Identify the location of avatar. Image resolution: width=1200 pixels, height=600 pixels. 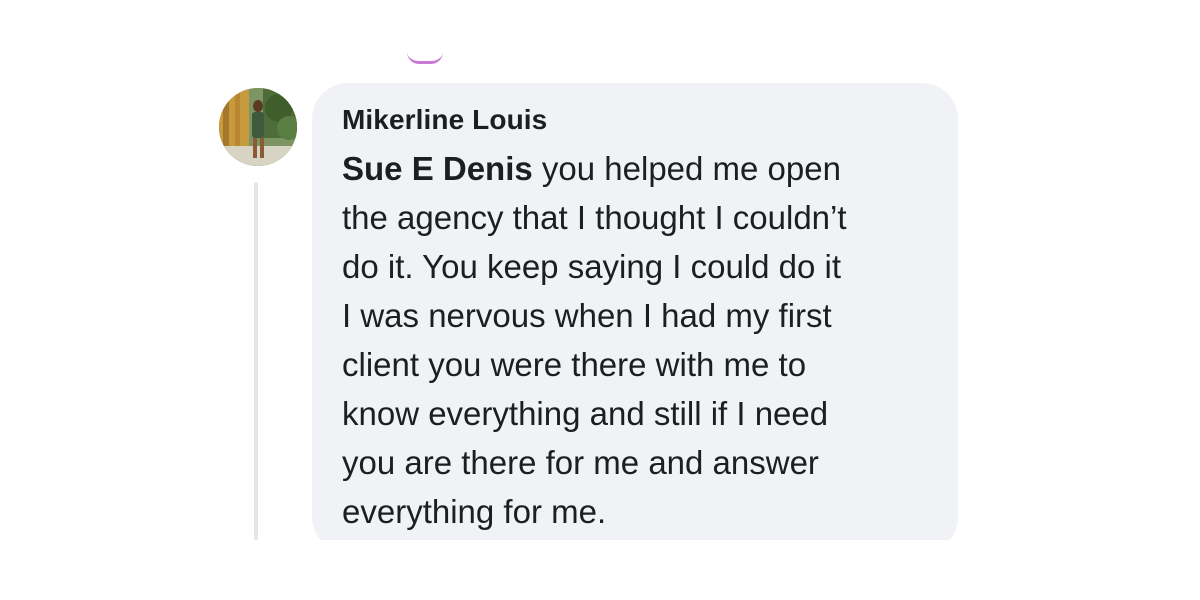
(258, 127).